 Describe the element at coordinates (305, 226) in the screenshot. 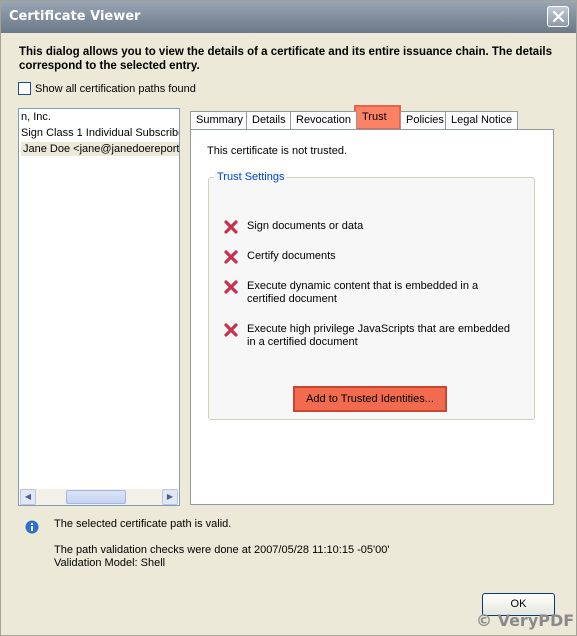

I see `trust-item-label: Sign documents or data` at that location.